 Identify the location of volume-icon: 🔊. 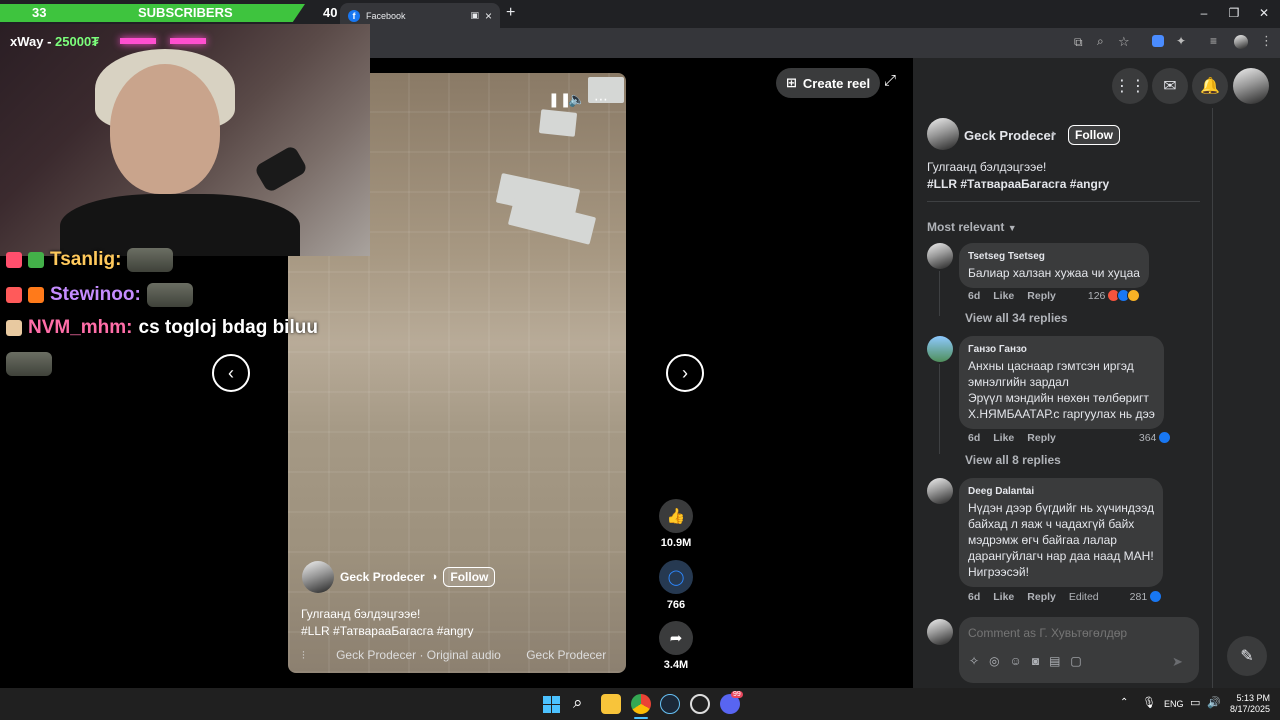
(1214, 702).